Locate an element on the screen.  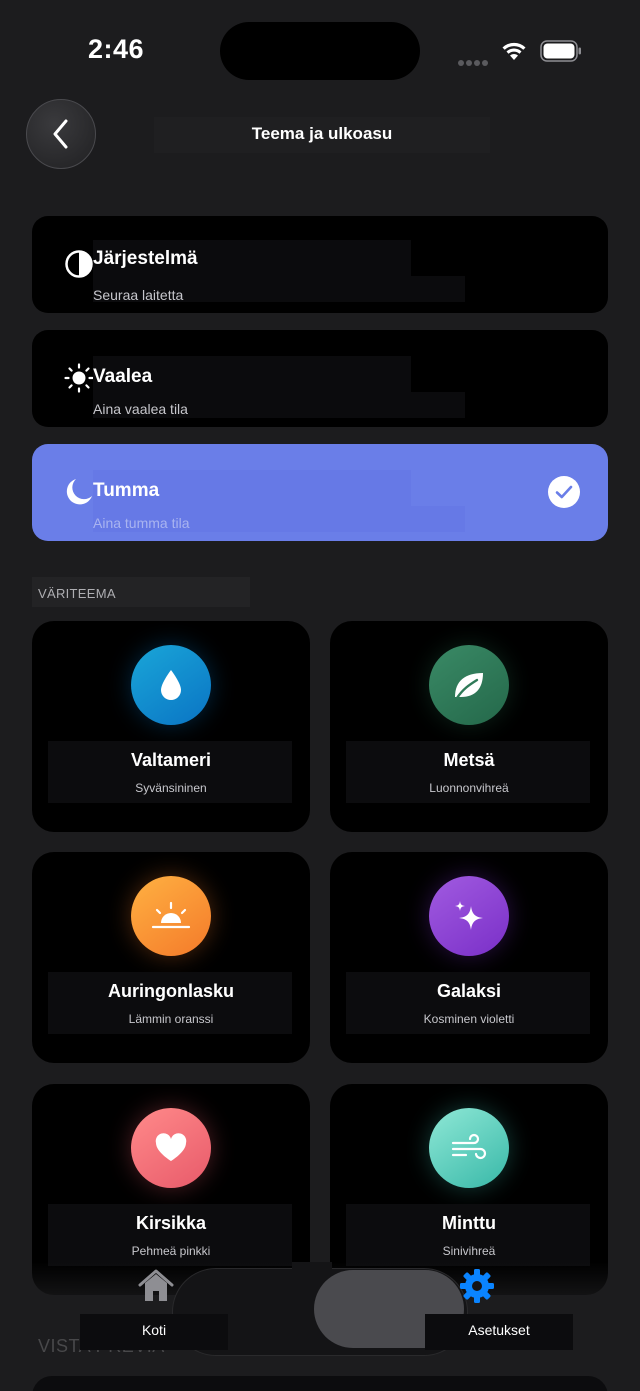
tab-bar: Koti Asetukset is located at coordinates (320, 1326).